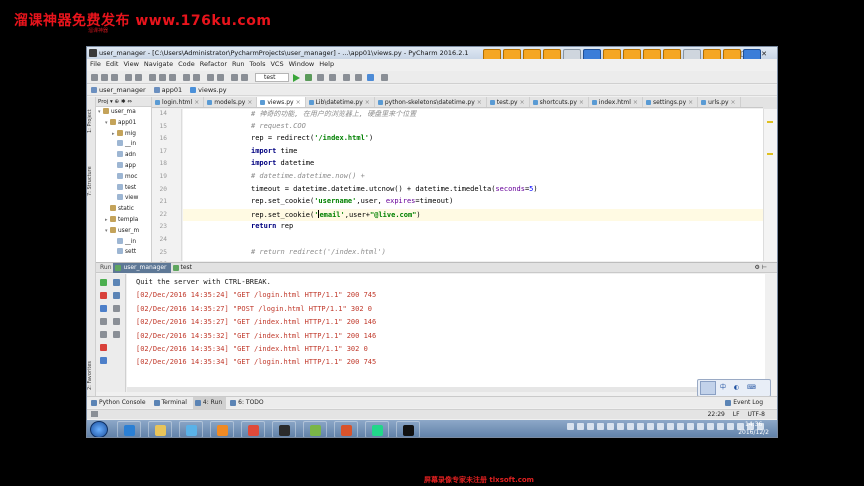  What do you see at coordinates (257, 64) in the screenshot?
I see `menu-tools: Tools` at bounding box center [257, 64].